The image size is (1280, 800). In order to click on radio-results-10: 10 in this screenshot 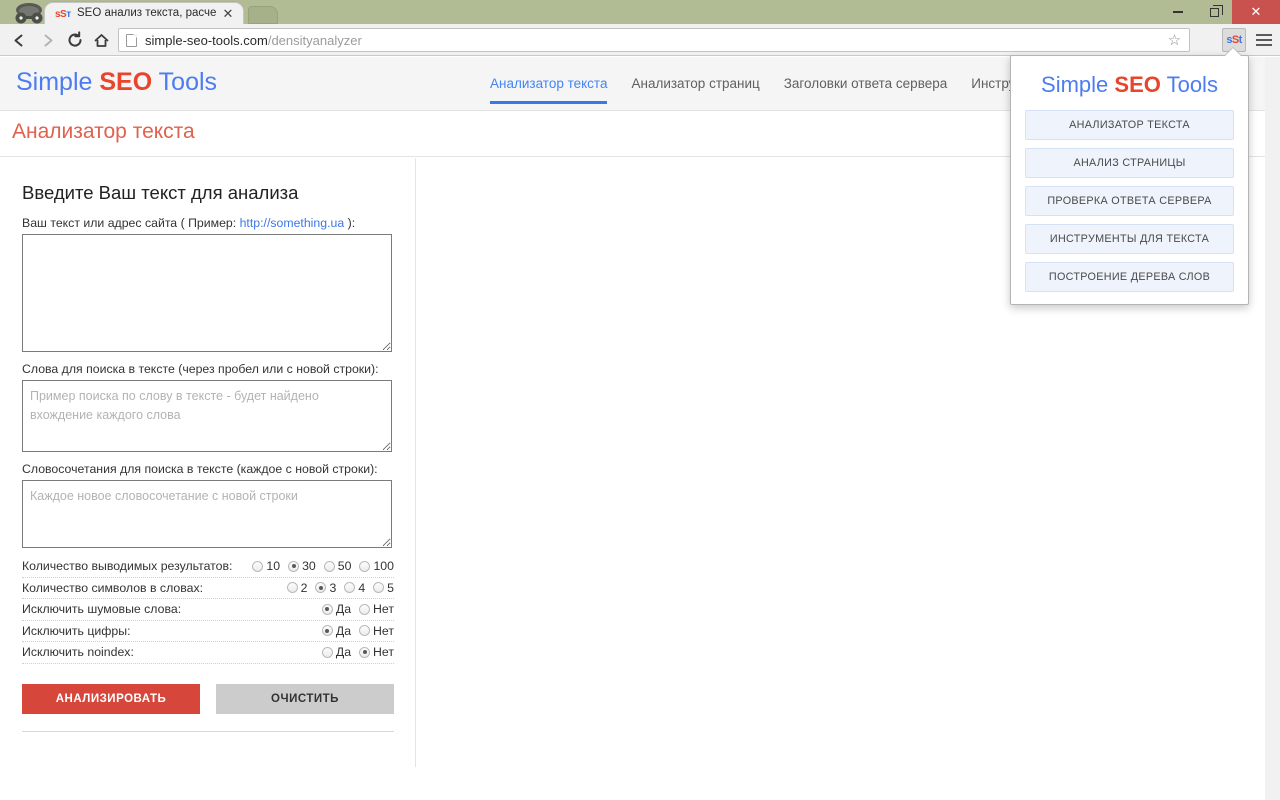, I will do `click(266, 566)`.